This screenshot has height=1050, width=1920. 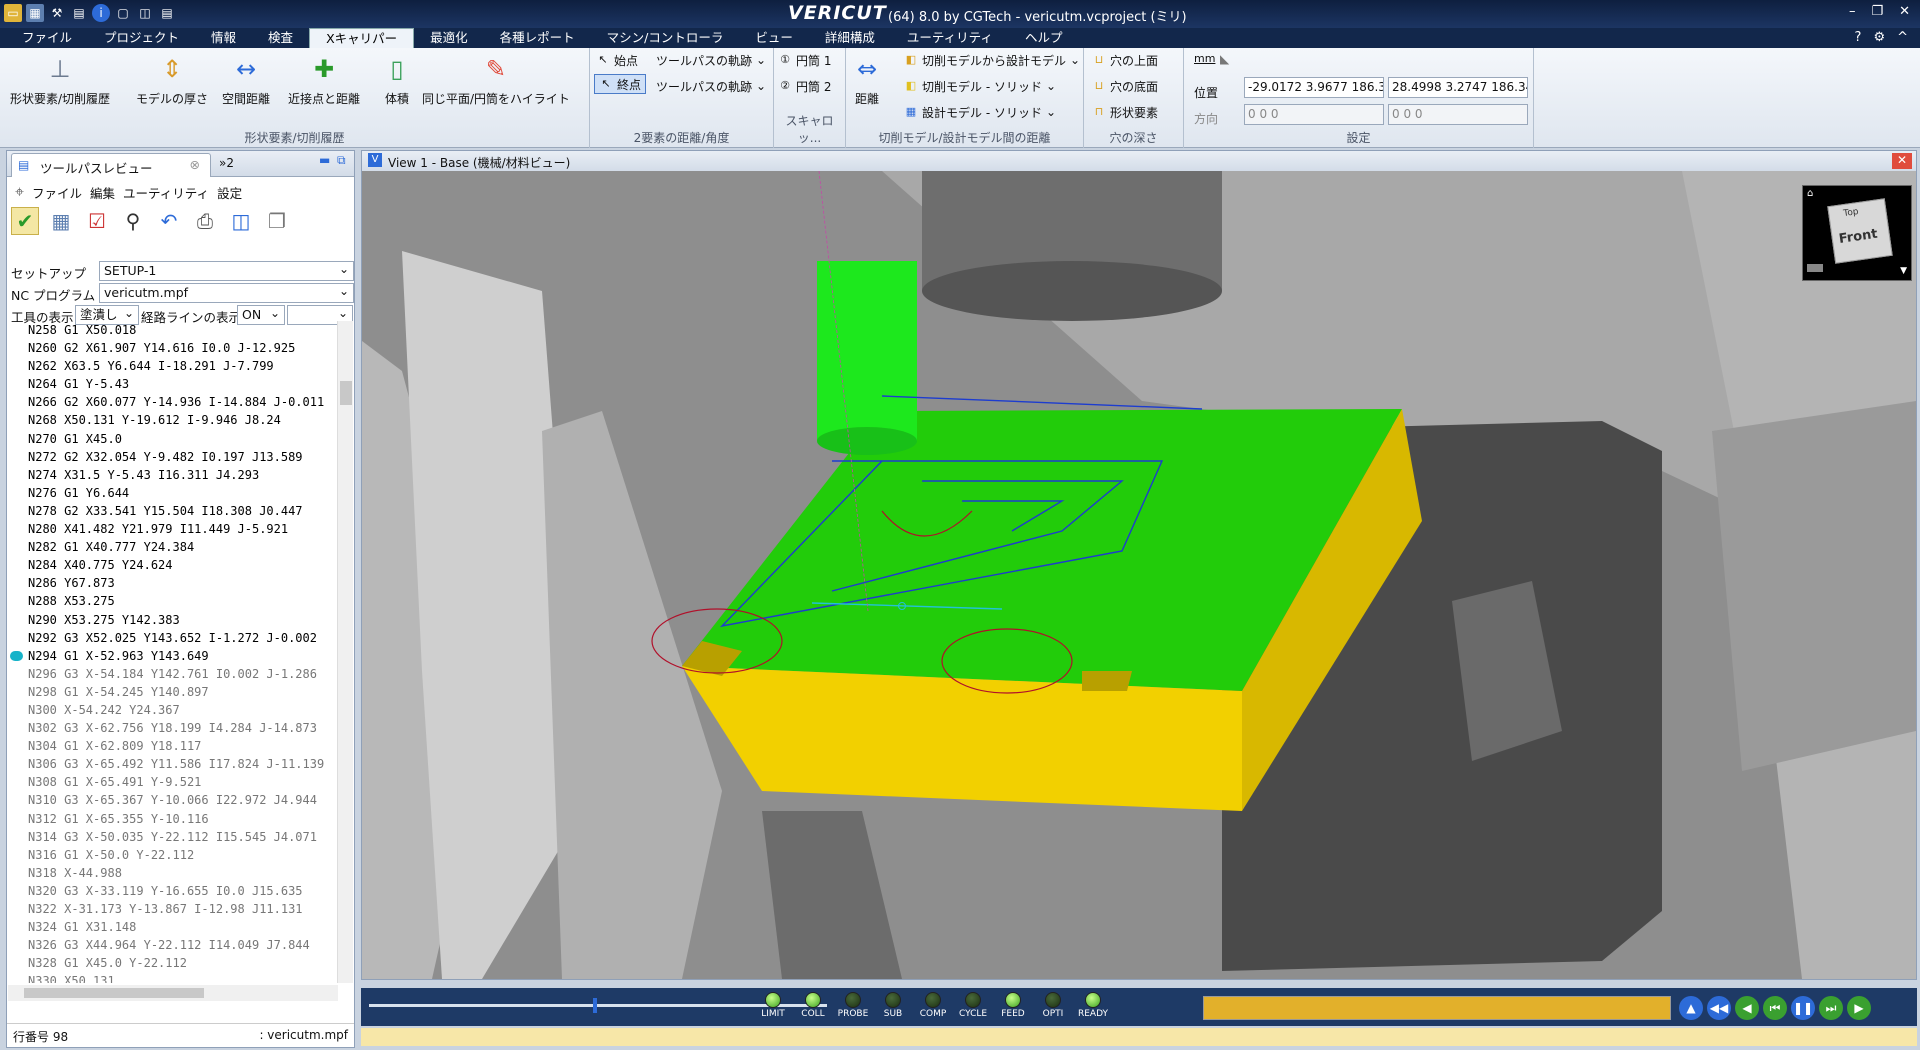 I want to click on nc-line: N296 G3 X-54.184 Y142.761 I0.002 J-1.286, so click(x=172, y=674).